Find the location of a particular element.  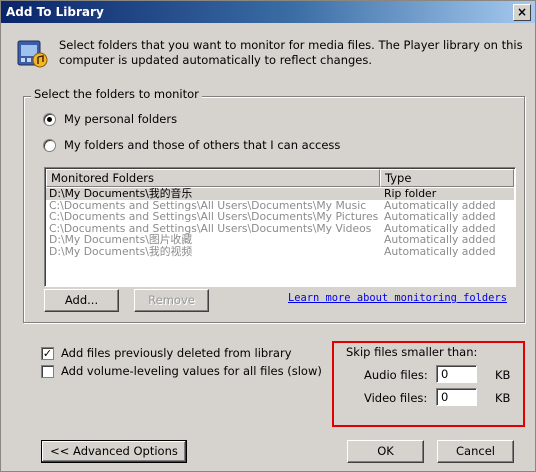

video-files-input: 0 is located at coordinates (456, 397).